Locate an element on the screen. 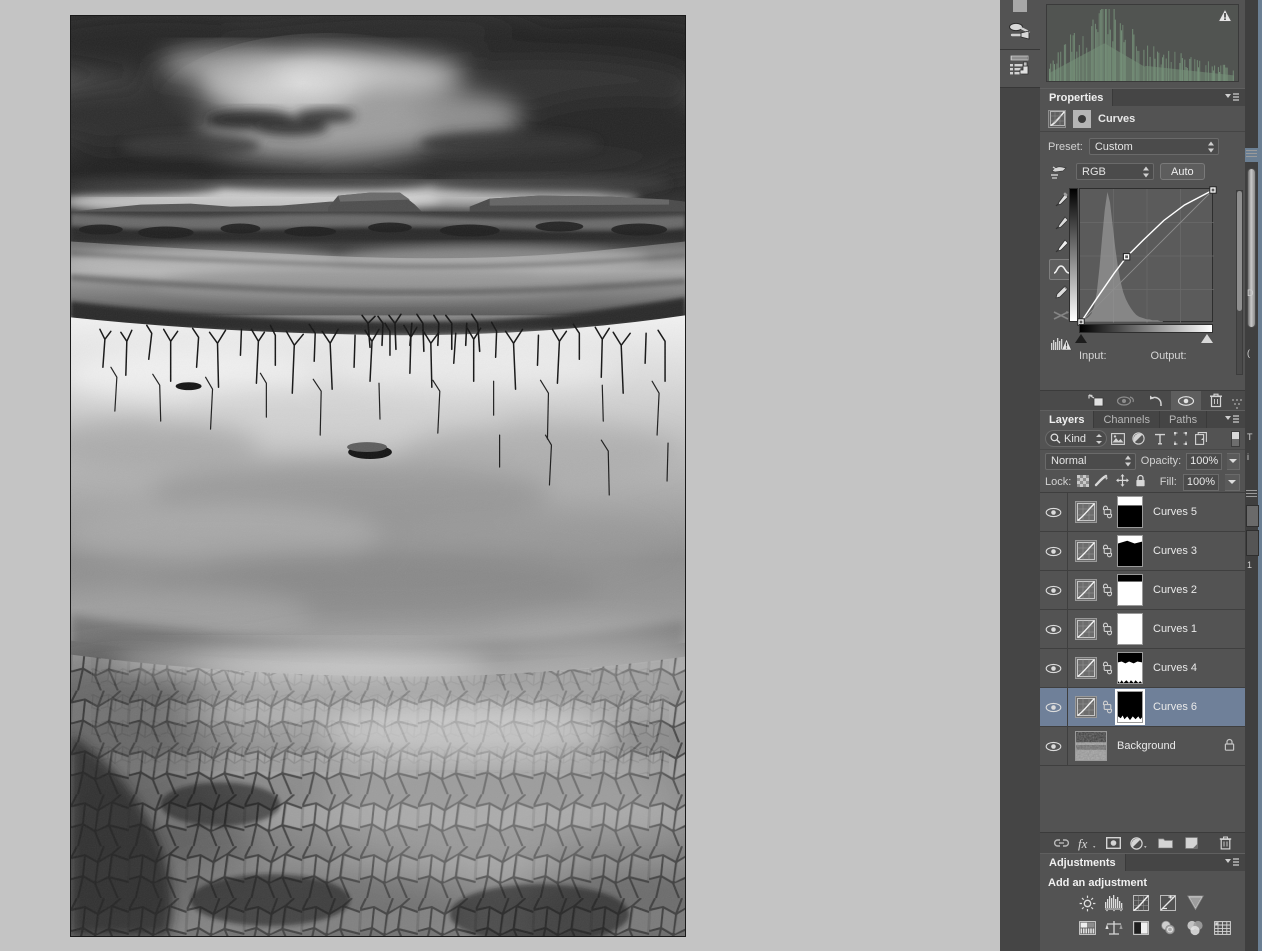  curves-icon is located at coordinates (1141, 903).